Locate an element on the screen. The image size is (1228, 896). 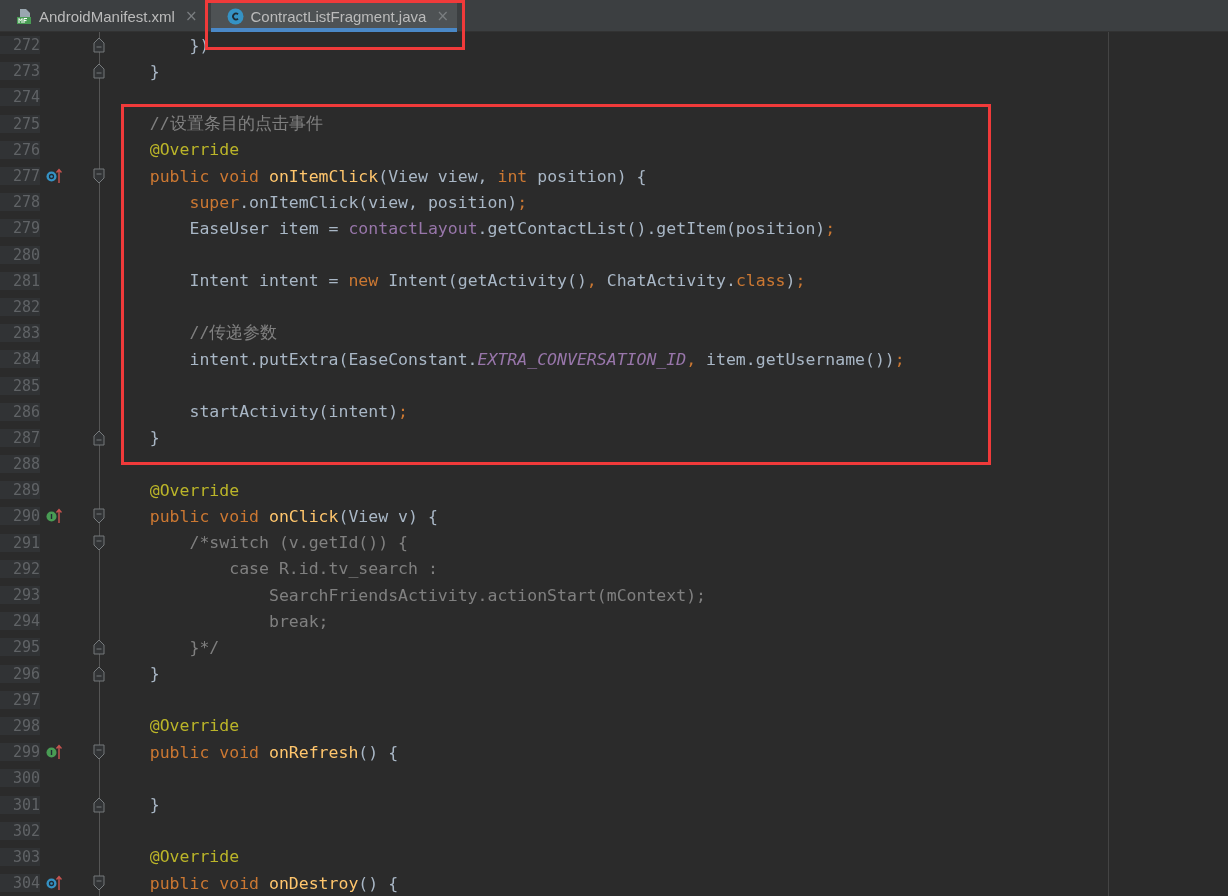
keyword-text: new is located at coordinates (364, 281).